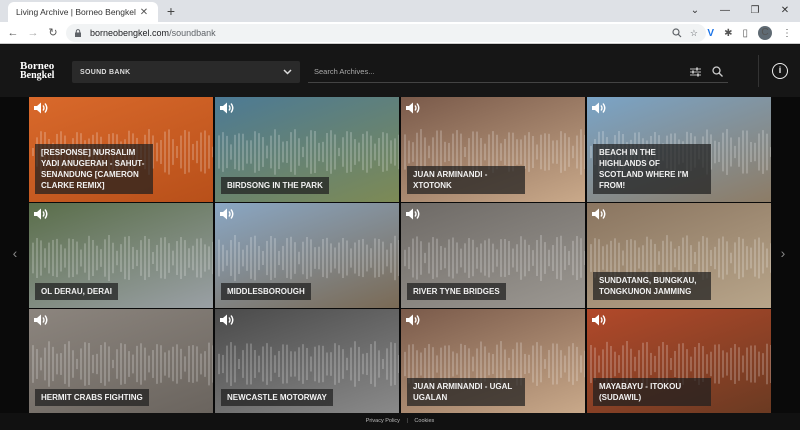  What do you see at coordinates (493, 149) in the screenshot?
I see `sound-tile: JUAN ARMINANDI - XTOTONK` at bounding box center [493, 149].